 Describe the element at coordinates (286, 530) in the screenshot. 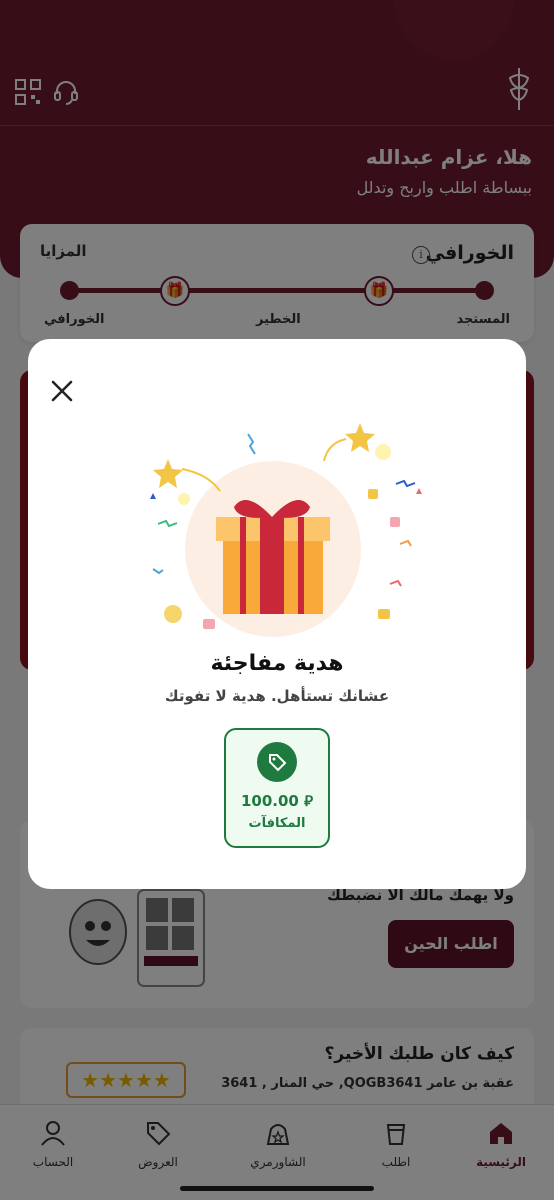

I see `gift-box-illustration` at that location.